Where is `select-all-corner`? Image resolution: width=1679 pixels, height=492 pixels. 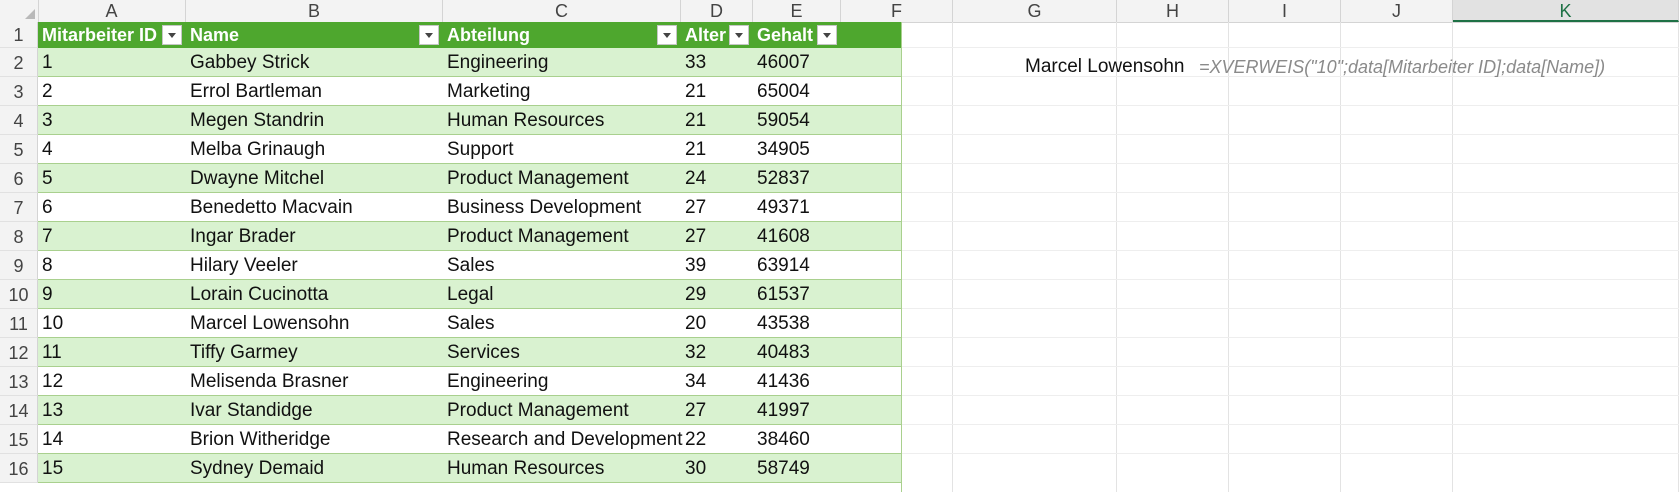 select-all-corner is located at coordinates (19, 11).